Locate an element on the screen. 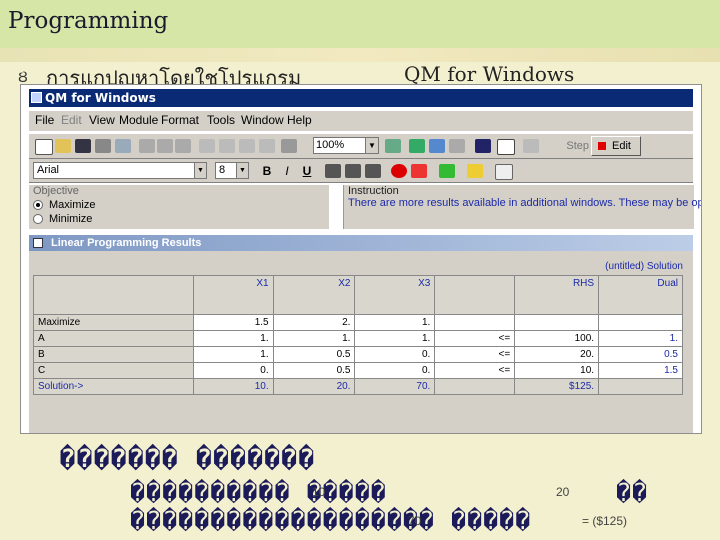 This screenshot has width=720, height=540. bold-button: B is located at coordinates (267, 171).